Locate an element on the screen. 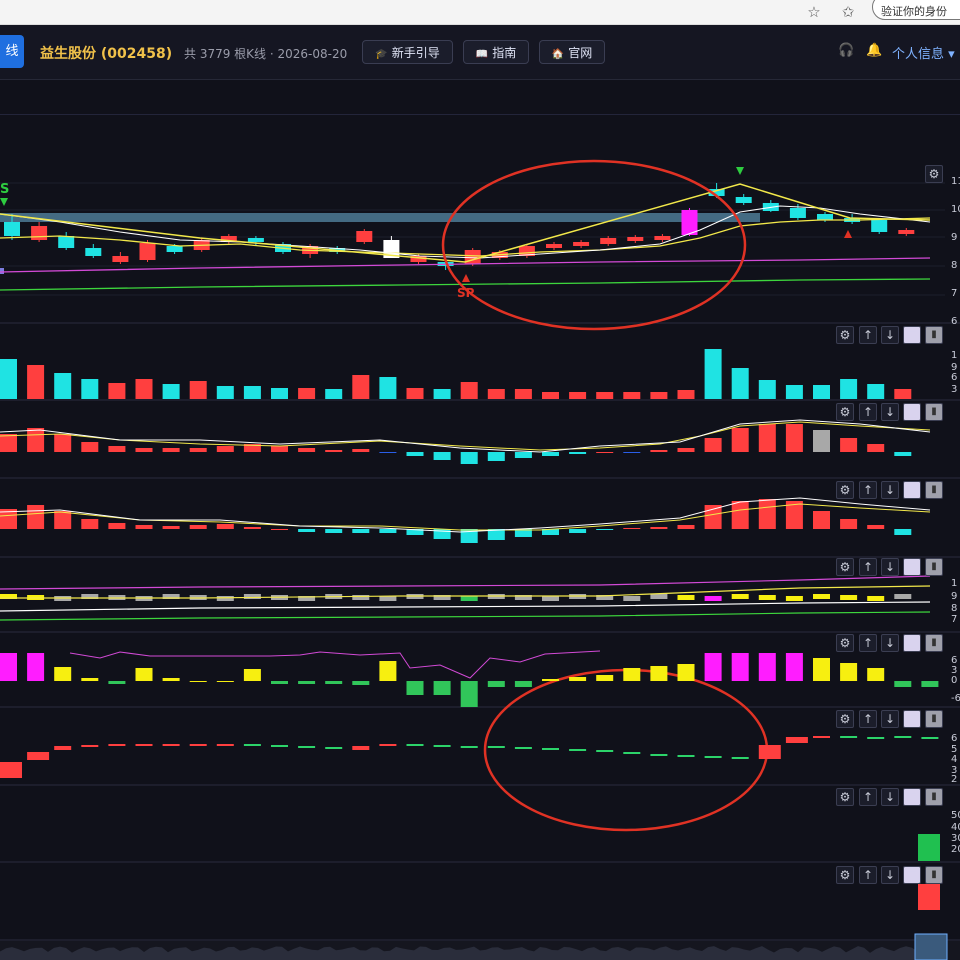 The height and width of the screenshot is (960, 960). panel7-axis-label: 50 is located at coordinates (955, 815).